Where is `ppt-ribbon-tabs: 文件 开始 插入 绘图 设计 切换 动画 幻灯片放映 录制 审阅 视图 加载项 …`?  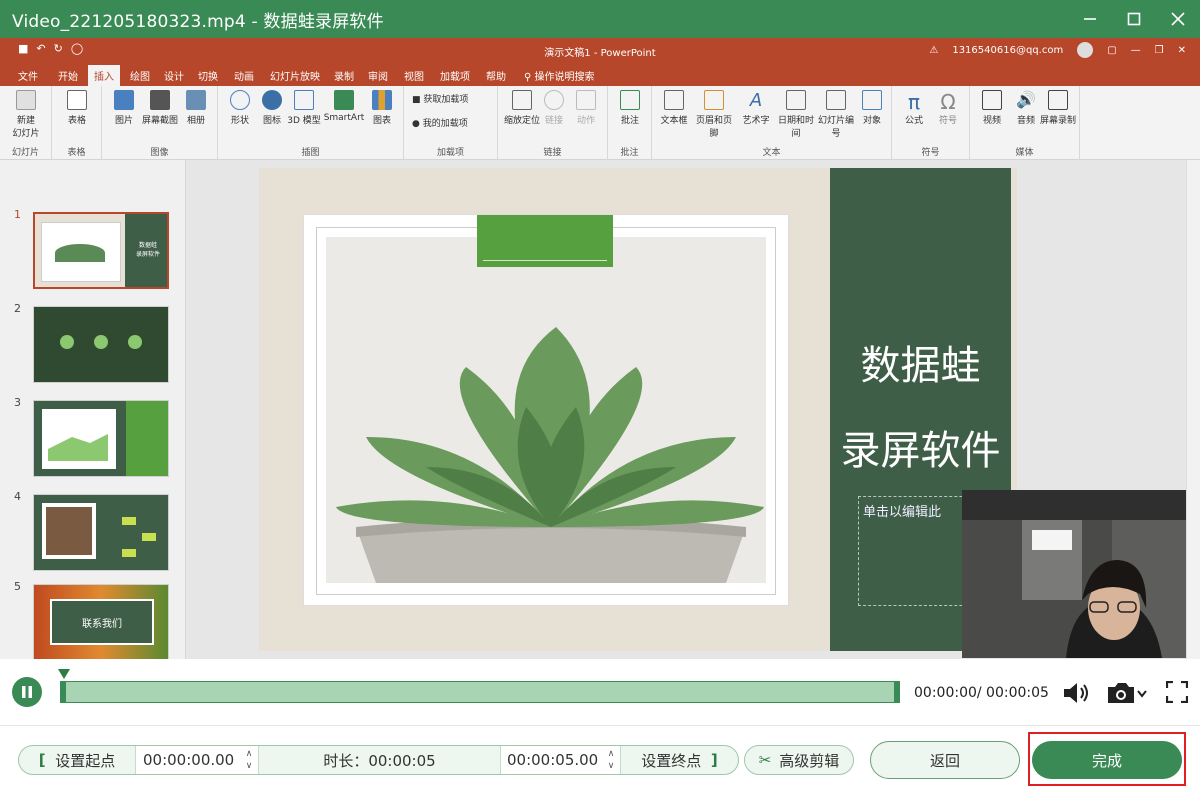
ppt-ribbon-tabs: 文件 开始 插入 绘图 设计 切换 动画 幻灯片放映 录制 审阅 视图 加载项 … is located at coordinates (600, 74).